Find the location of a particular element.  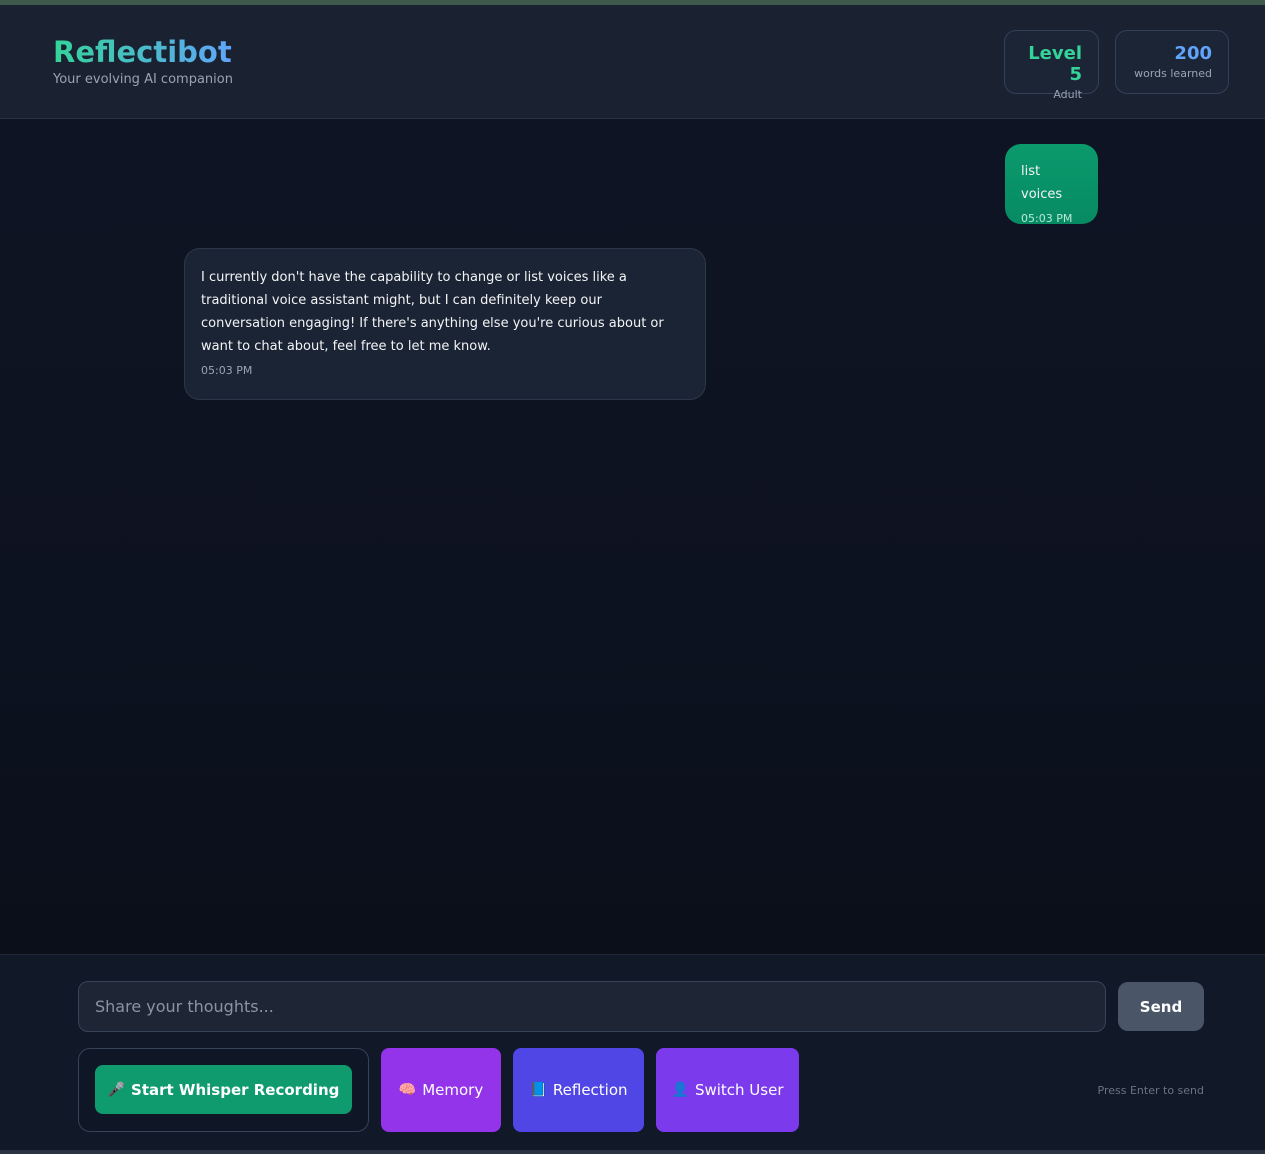

words-learned-label: words learned is located at coordinates (1173, 73).